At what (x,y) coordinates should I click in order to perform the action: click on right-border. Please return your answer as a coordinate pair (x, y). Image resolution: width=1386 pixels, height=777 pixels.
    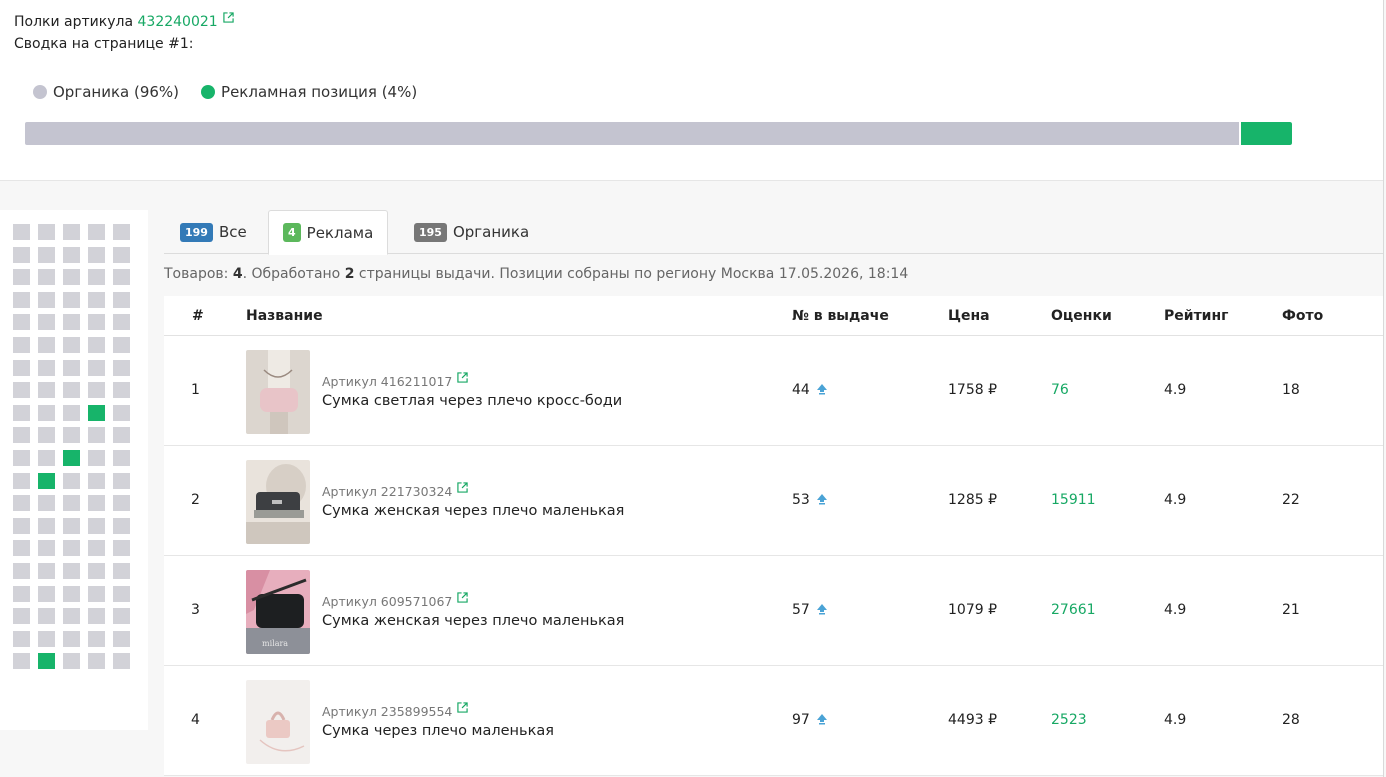
    Looking at the image, I should click on (1383, 388).